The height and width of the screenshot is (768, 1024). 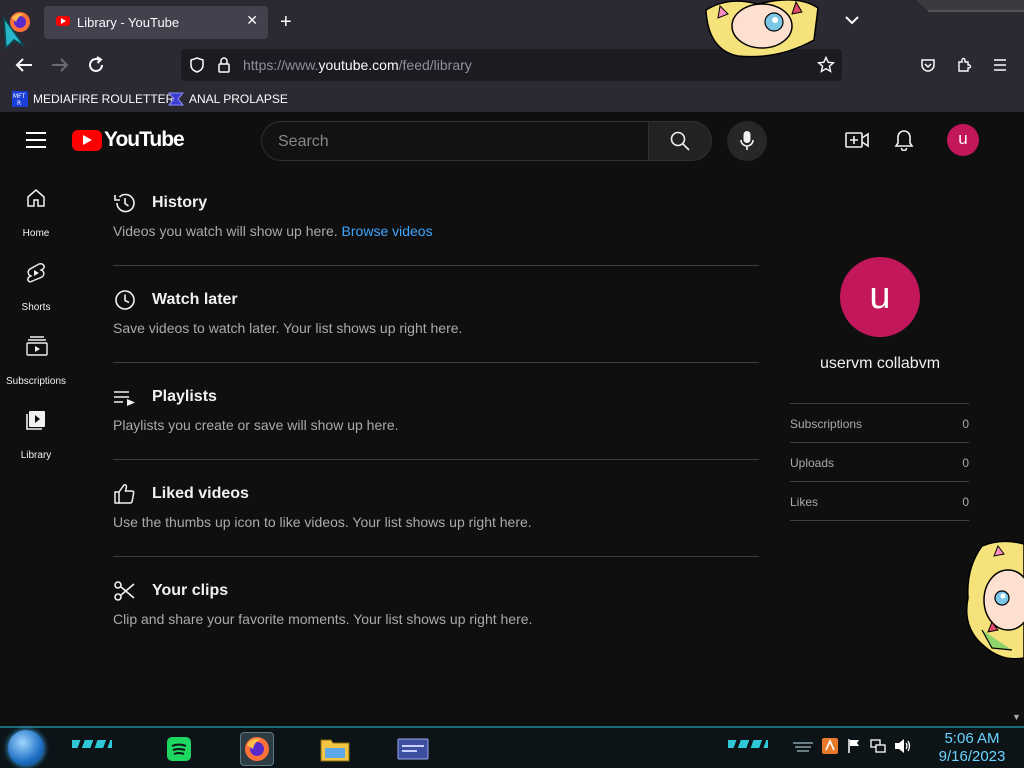 I want to click on scissors-icon, so click(x=125, y=591).